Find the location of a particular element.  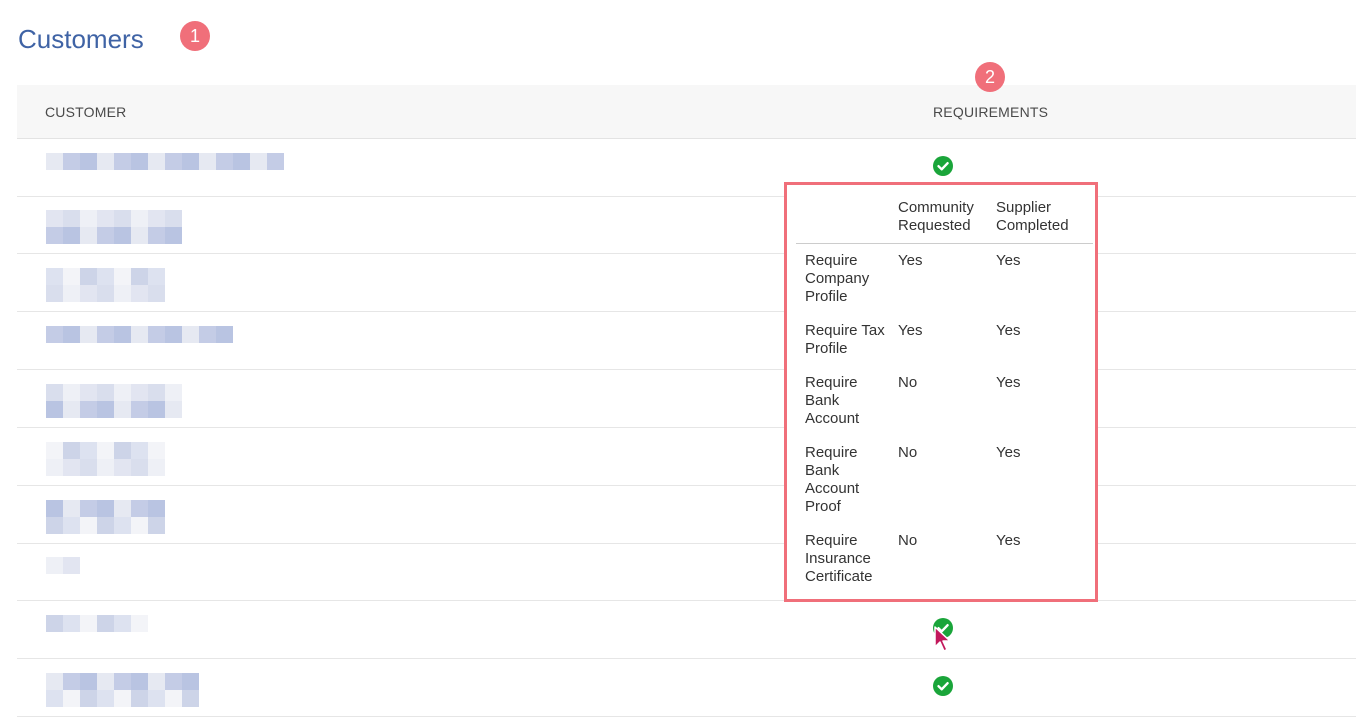

annotation-badge-1: 1 is located at coordinates (195, 36).